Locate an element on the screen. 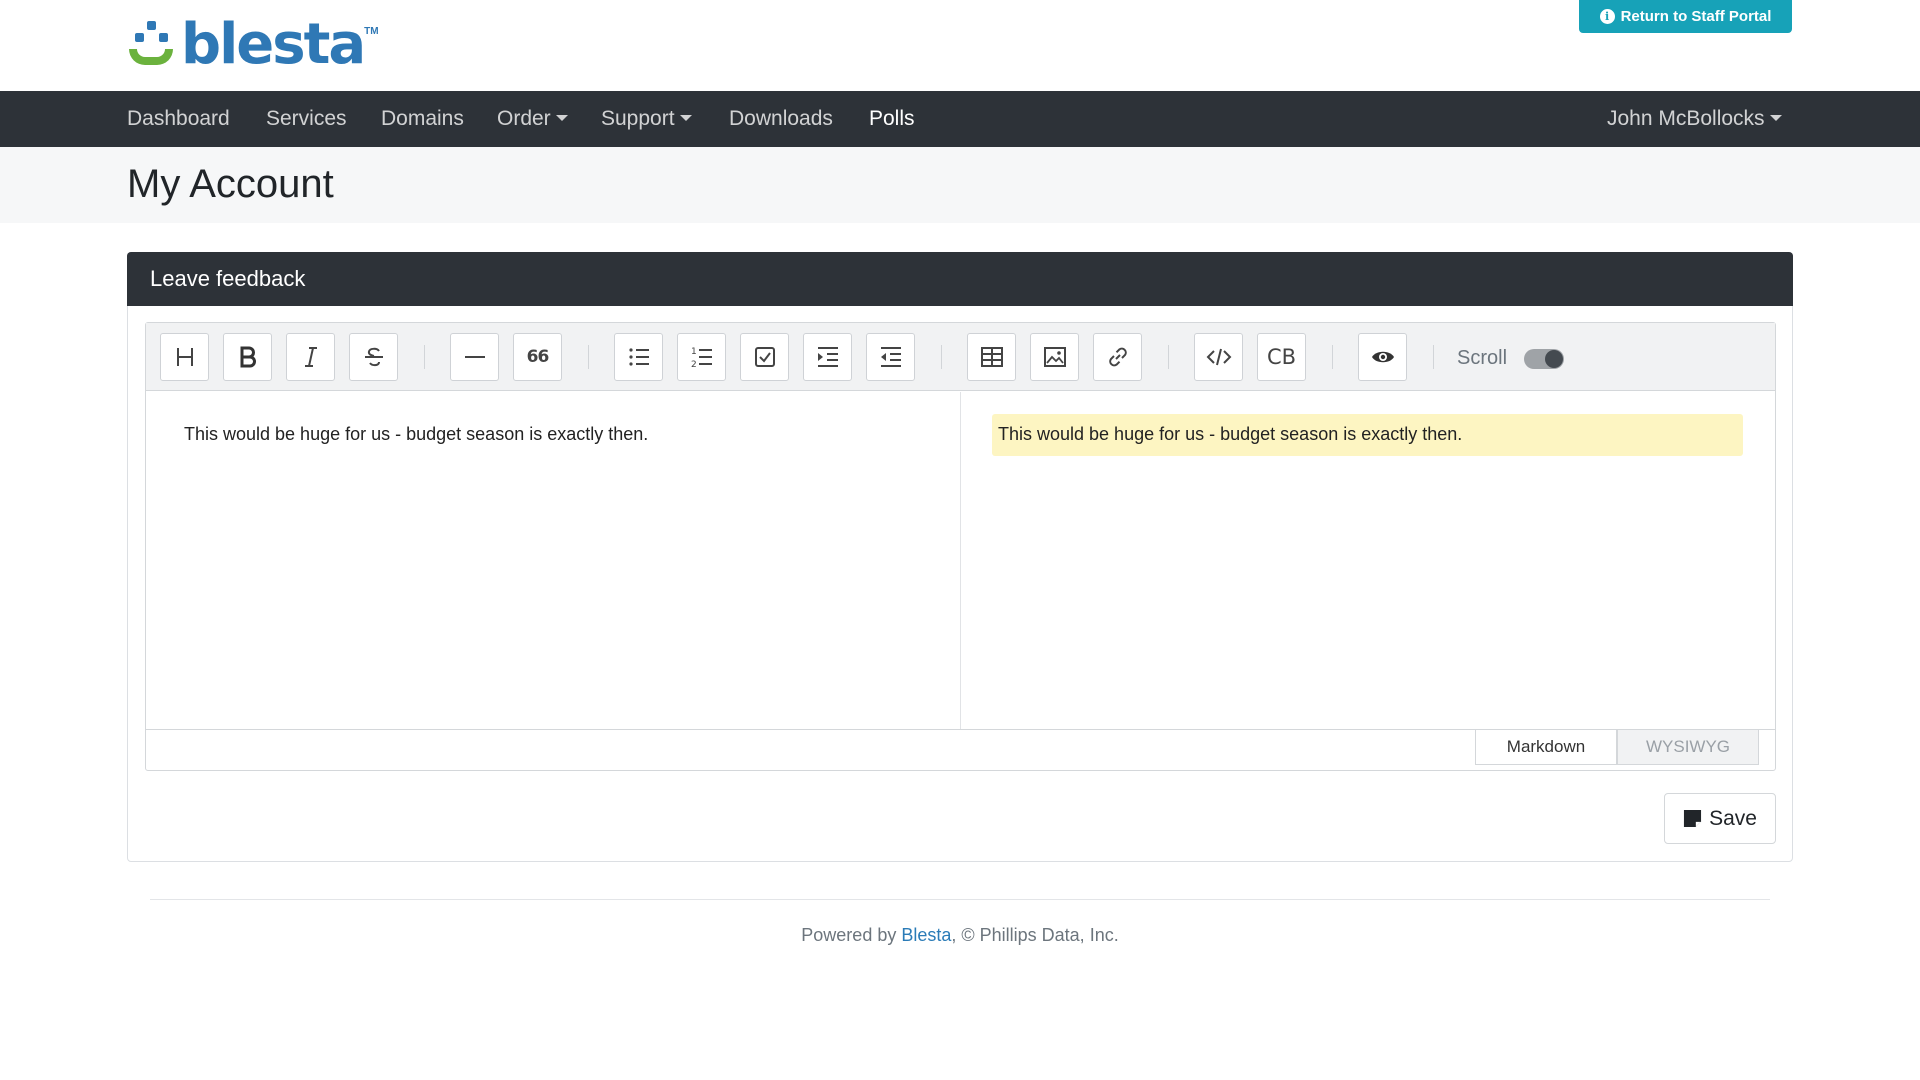 This screenshot has height=1080, width=1920. heading-button is located at coordinates (184, 357).